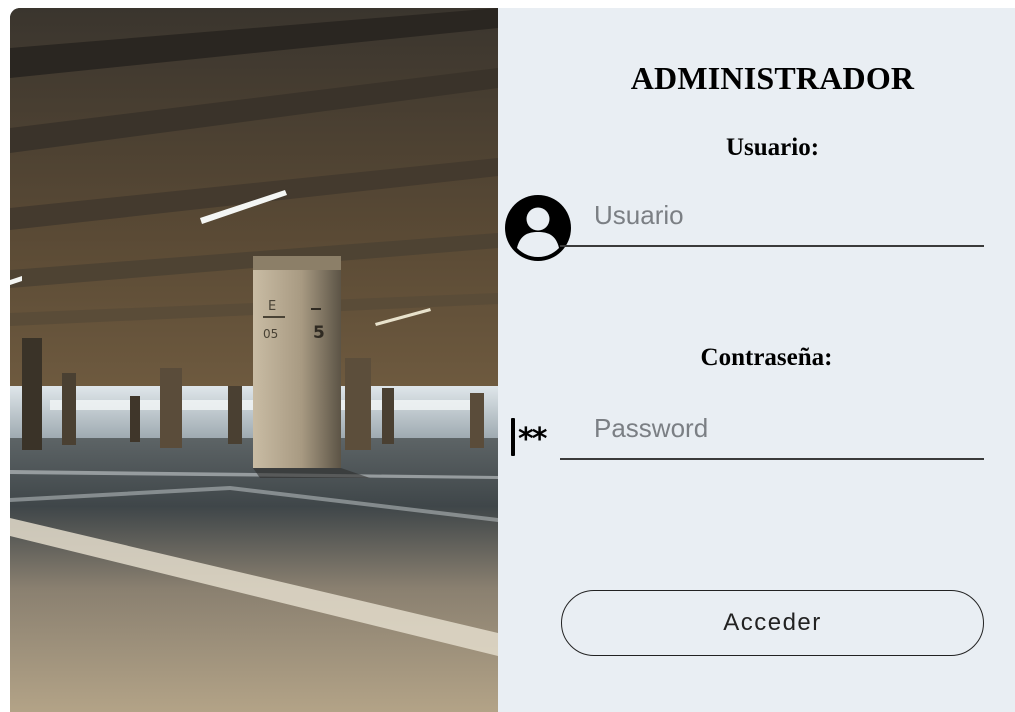 The image size is (1015, 712). What do you see at coordinates (319, 333) in the screenshot?
I see `svg-text: 5` at bounding box center [319, 333].